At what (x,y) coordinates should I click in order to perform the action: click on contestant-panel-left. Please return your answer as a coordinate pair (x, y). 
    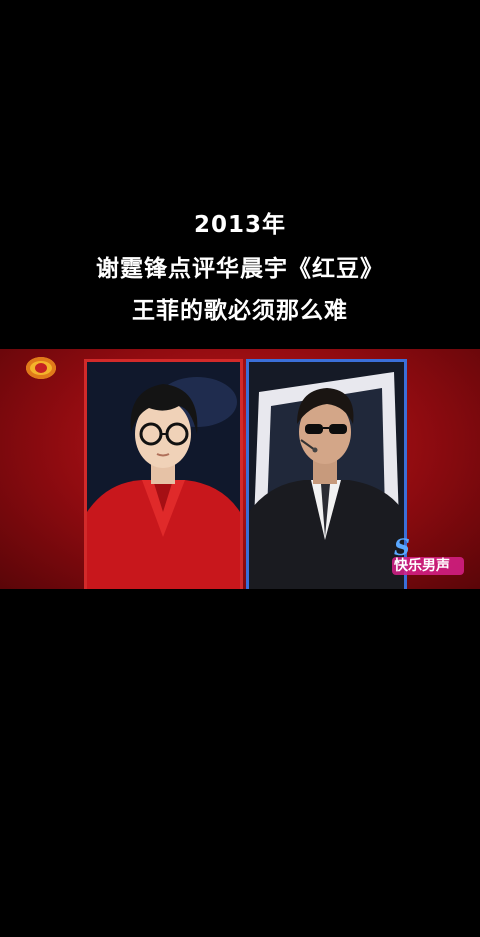
    Looking at the image, I should click on (163, 474).